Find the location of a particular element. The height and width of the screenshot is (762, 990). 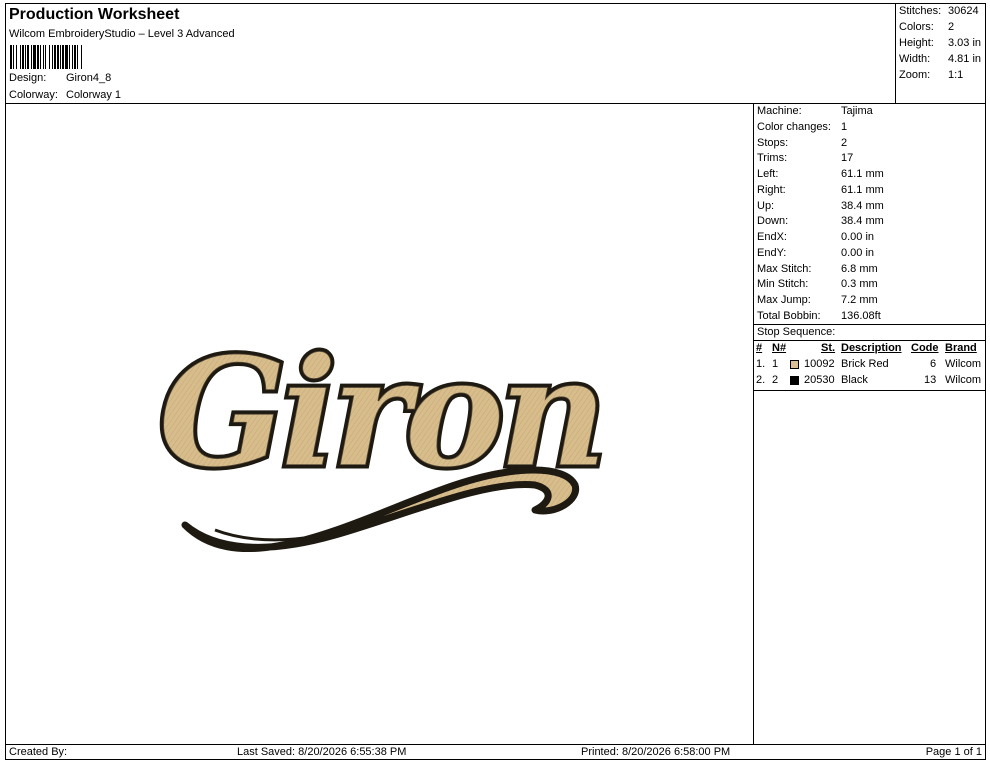

worksheet-title: Production Worksheet is located at coordinates (94, 14).